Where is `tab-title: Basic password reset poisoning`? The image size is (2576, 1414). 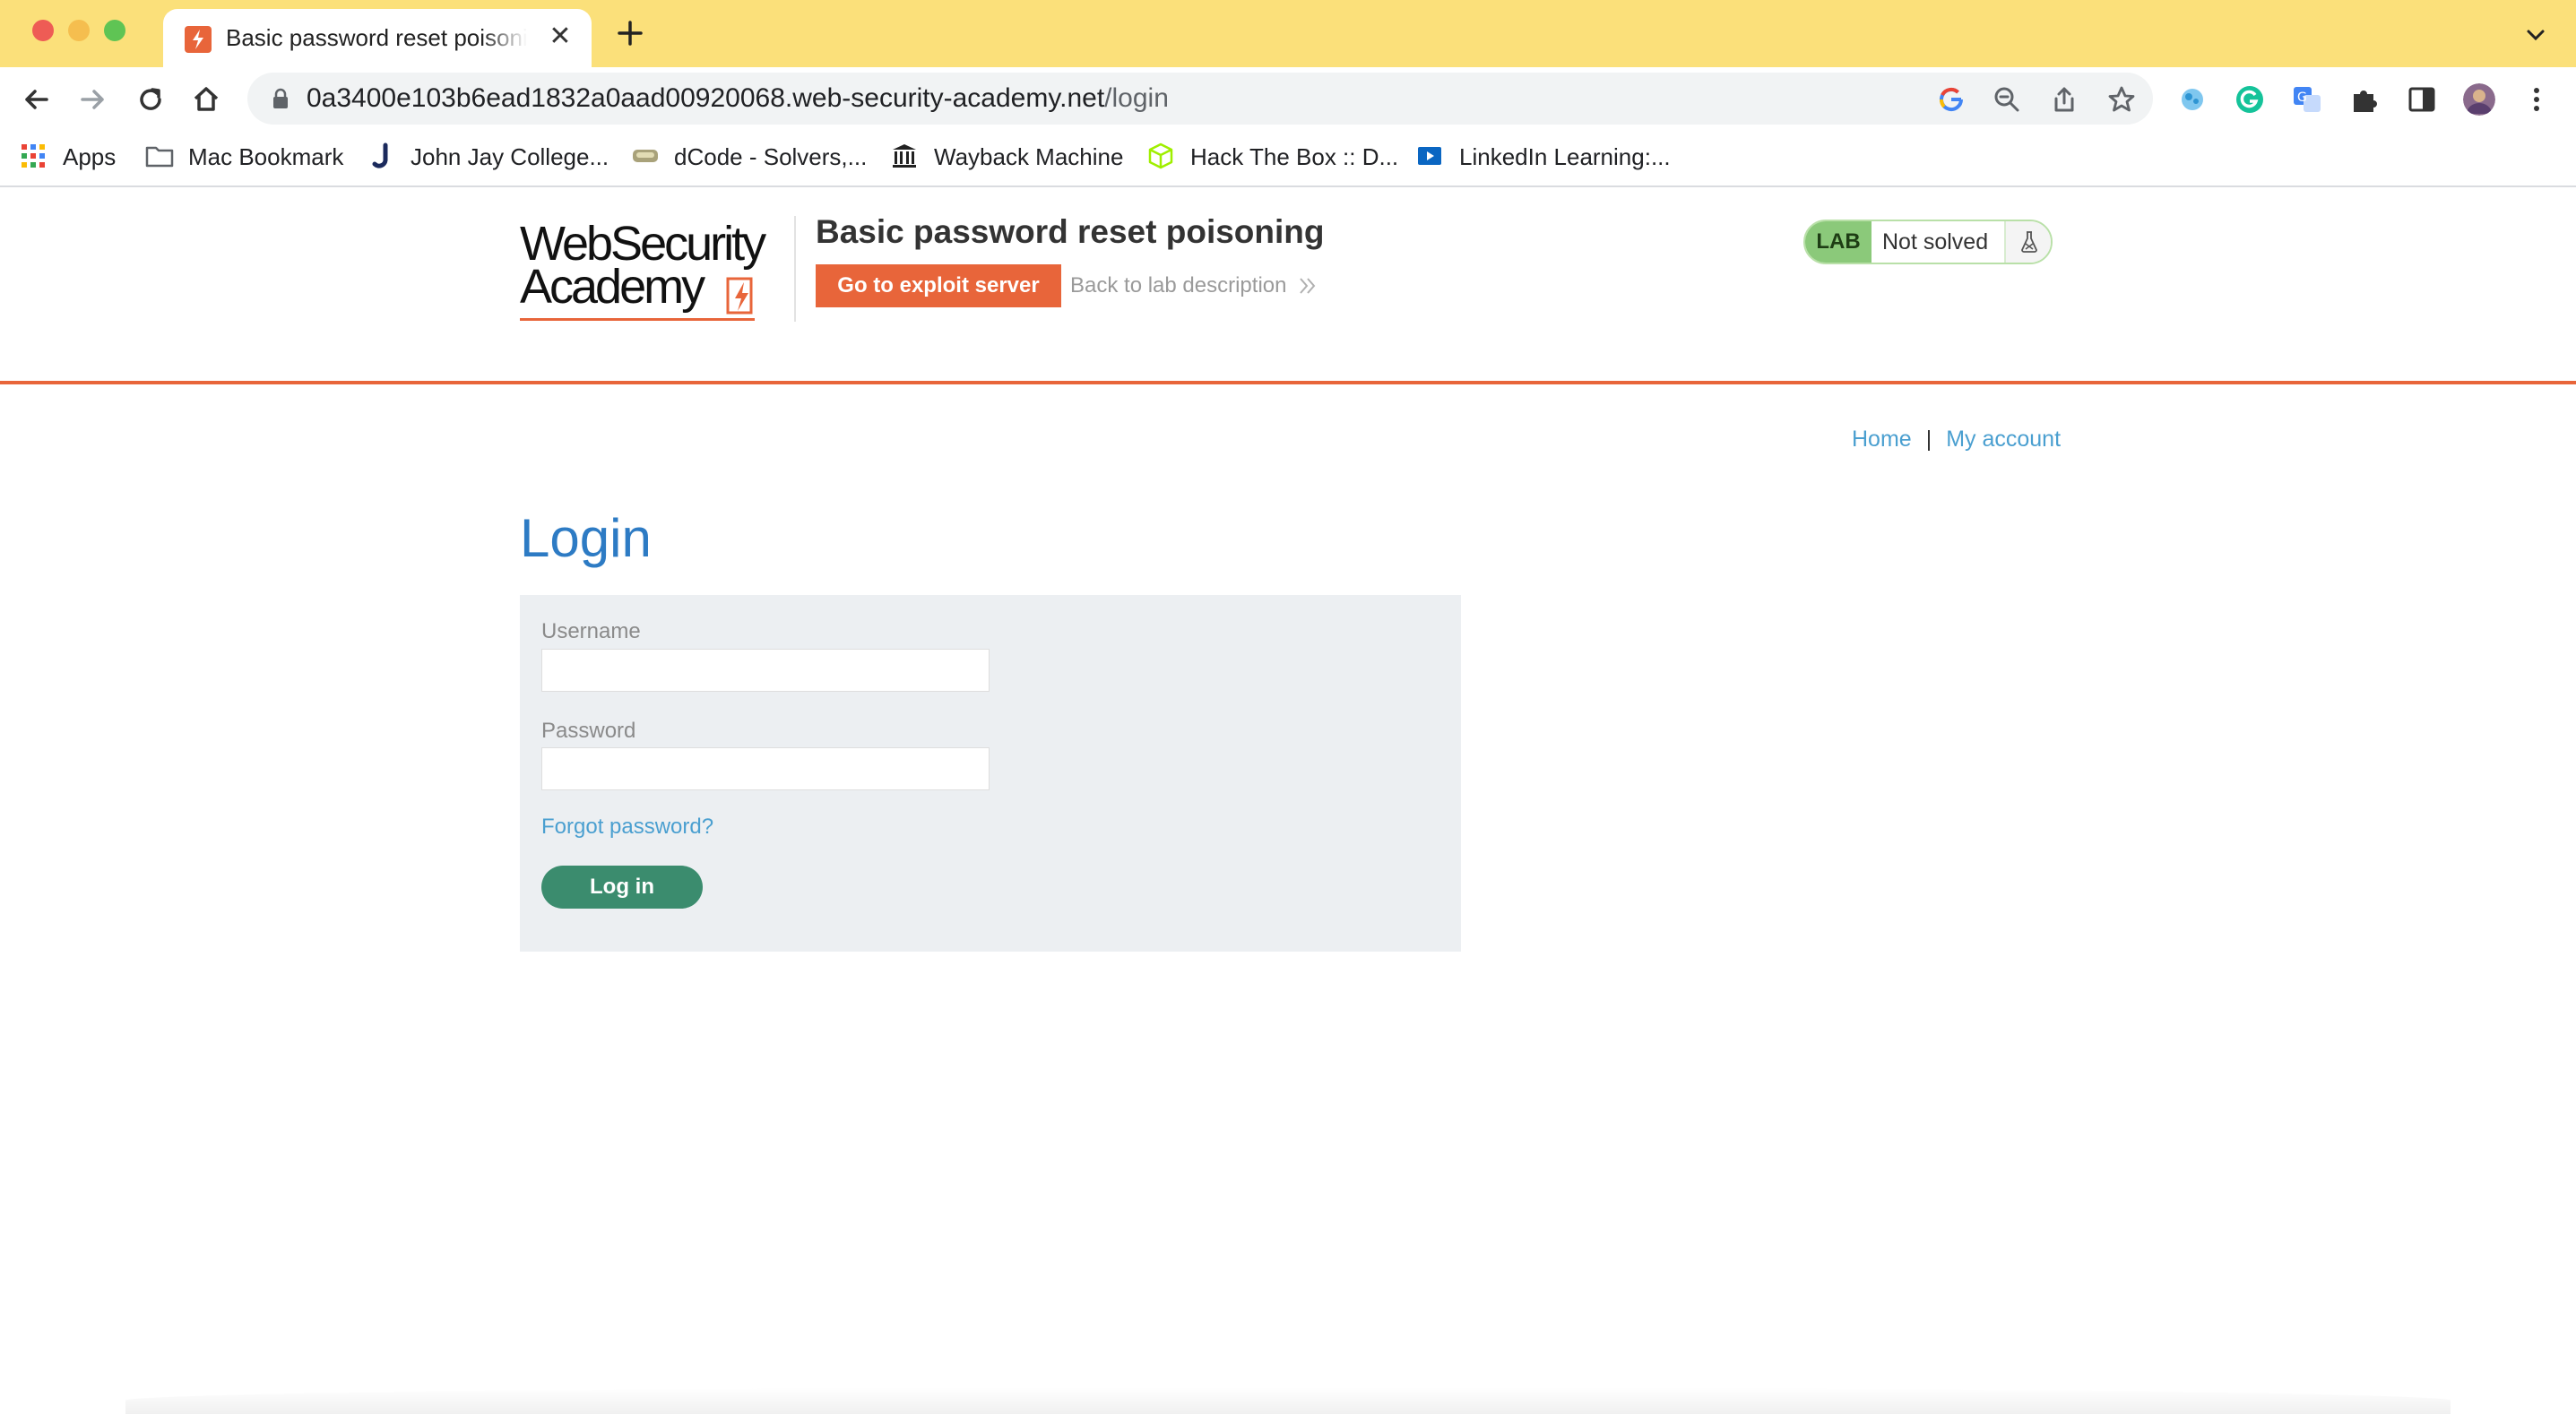 tab-title: Basic password reset poisoning is located at coordinates (376, 37).